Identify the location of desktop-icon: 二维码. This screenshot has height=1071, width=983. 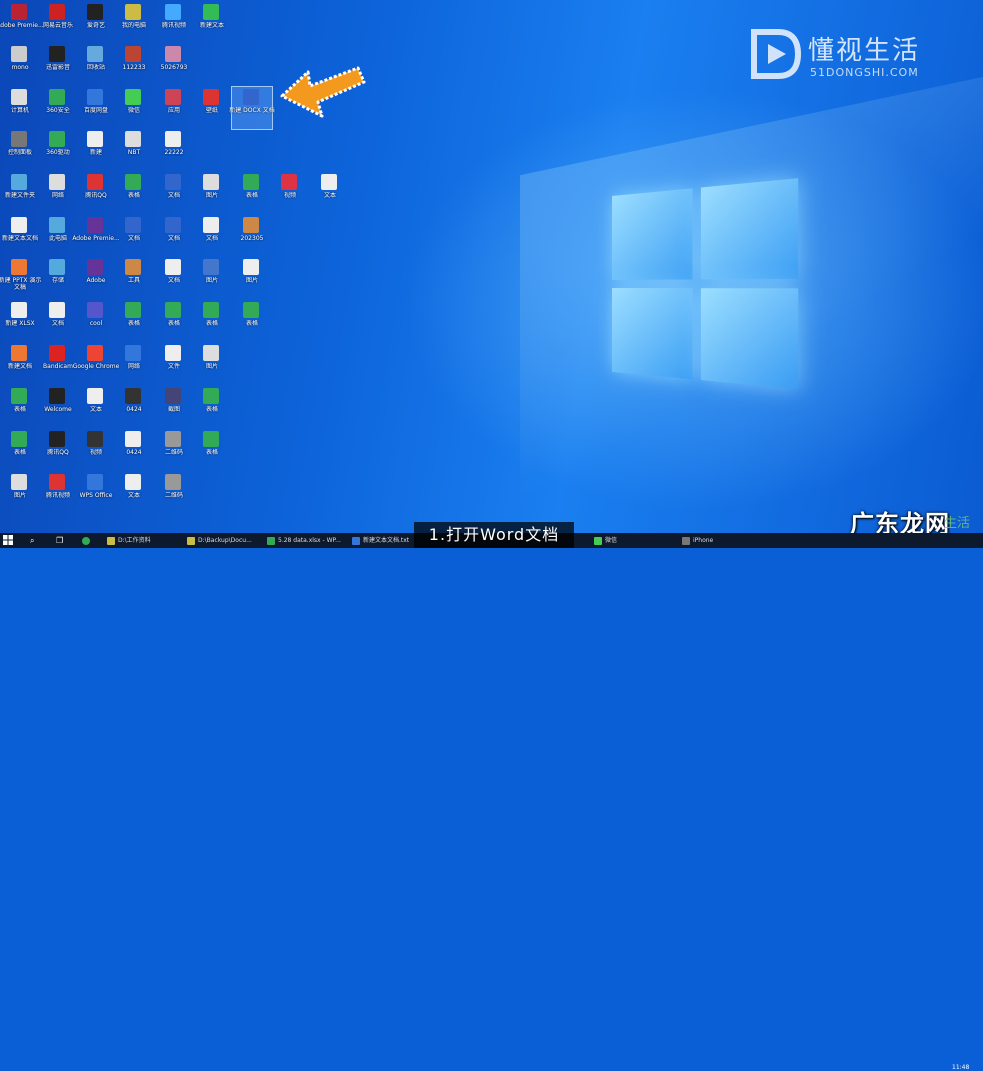
(174, 493).